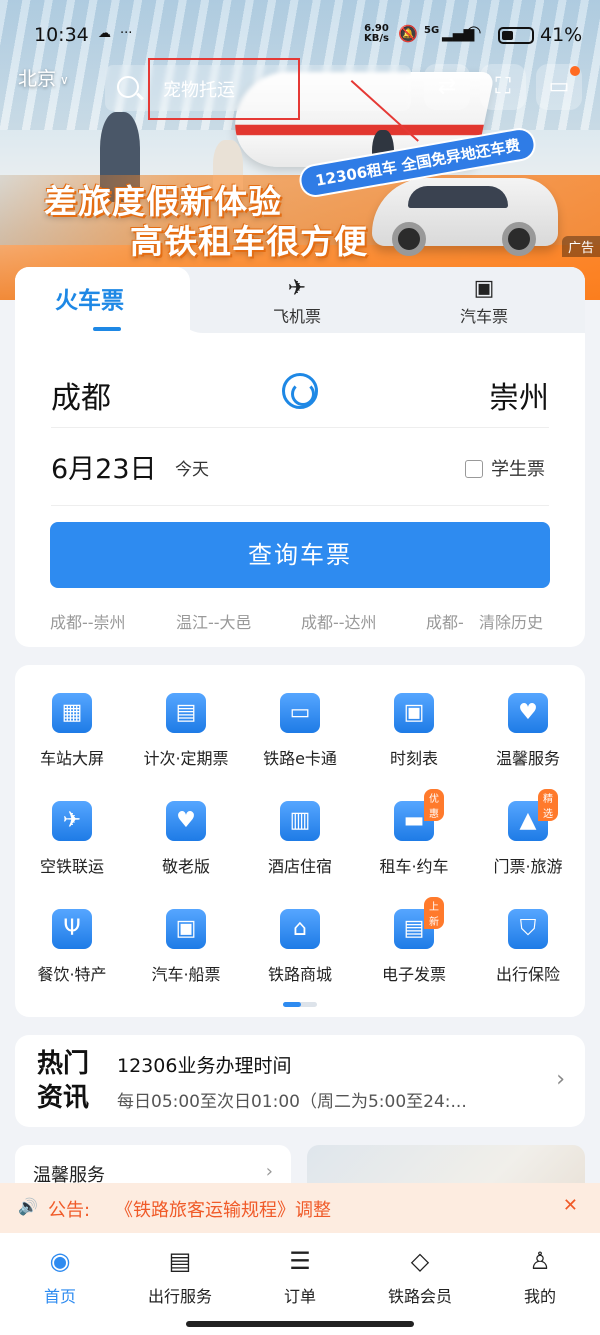 The width and height of the screenshot is (600, 1335). Describe the element at coordinates (186, 713) in the screenshot. I see `ticket-clock-icon: ▤` at that location.